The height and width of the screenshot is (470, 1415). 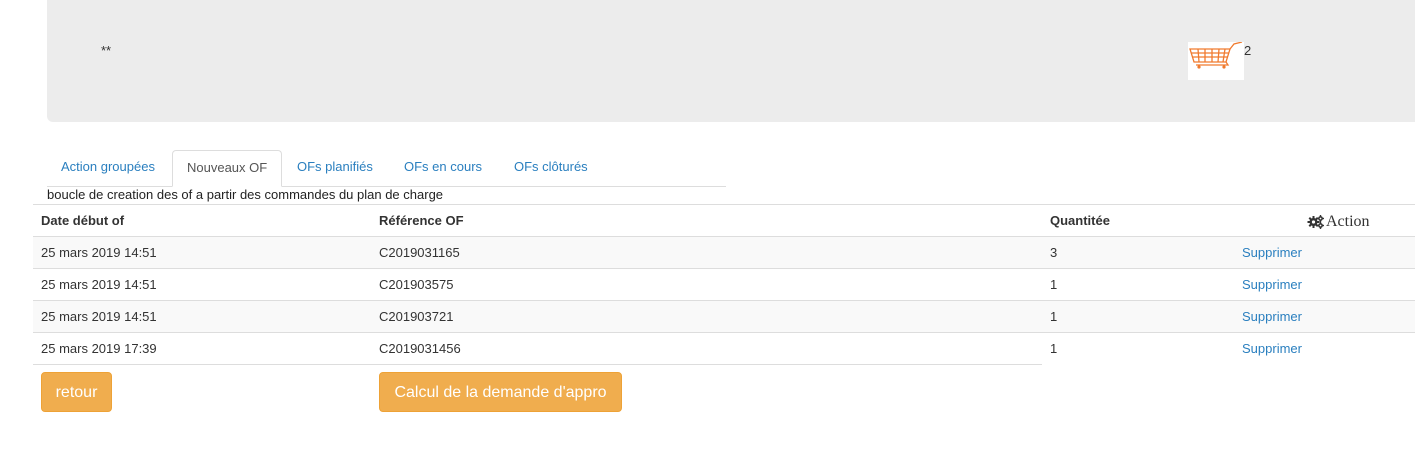 I want to click on tab-ofs-planifies: OFs planifiés, so click(x=335, y=168).